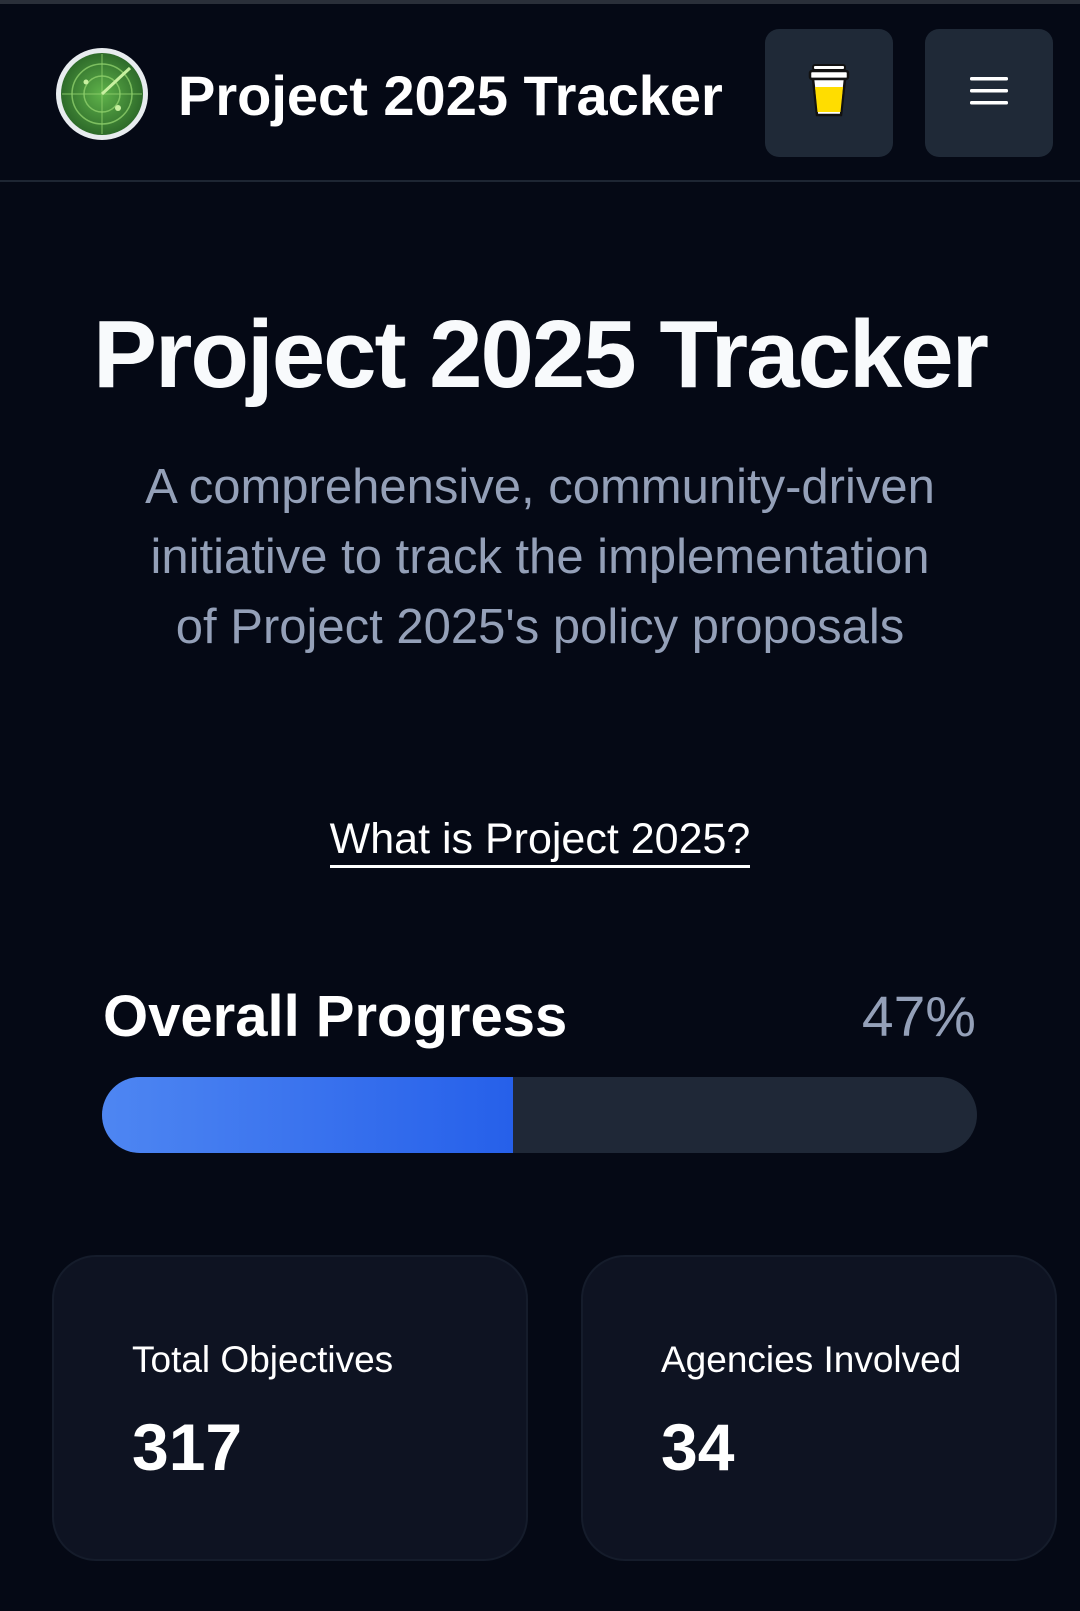  Describe the element at coordinates (450, 96) in the screenshot. I see `header-title: Project 2025 Tracker` at that location.